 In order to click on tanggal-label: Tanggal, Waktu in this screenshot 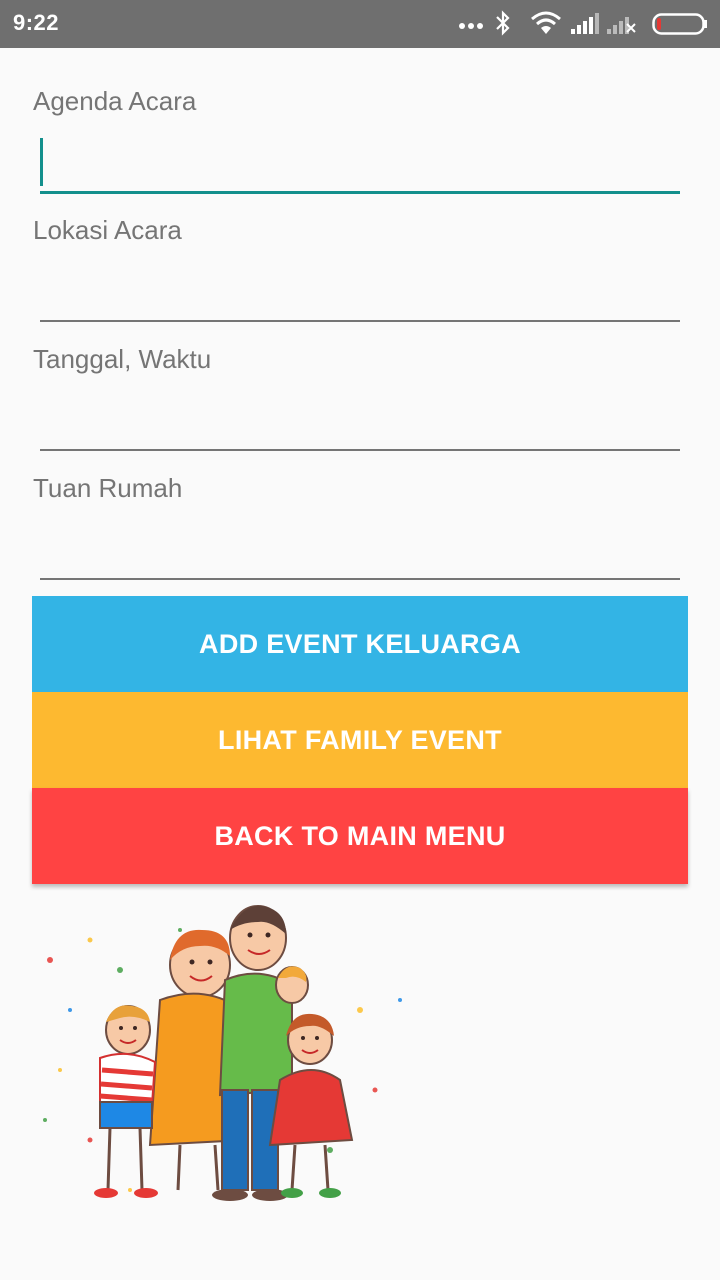, I will do `click(122, 359)`.